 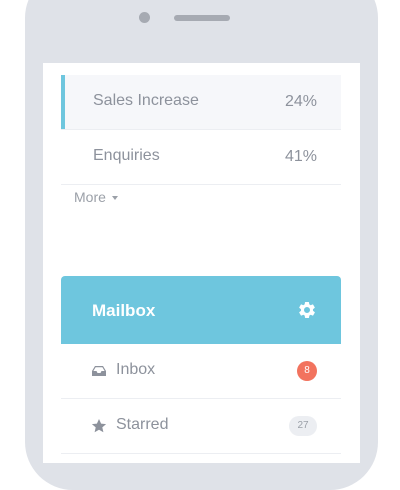 What do you see at coordinates (201, 371) in the screenshot?
I see `mailbox-item-inbox: Inbox 8` at bounding box center [201, 371].